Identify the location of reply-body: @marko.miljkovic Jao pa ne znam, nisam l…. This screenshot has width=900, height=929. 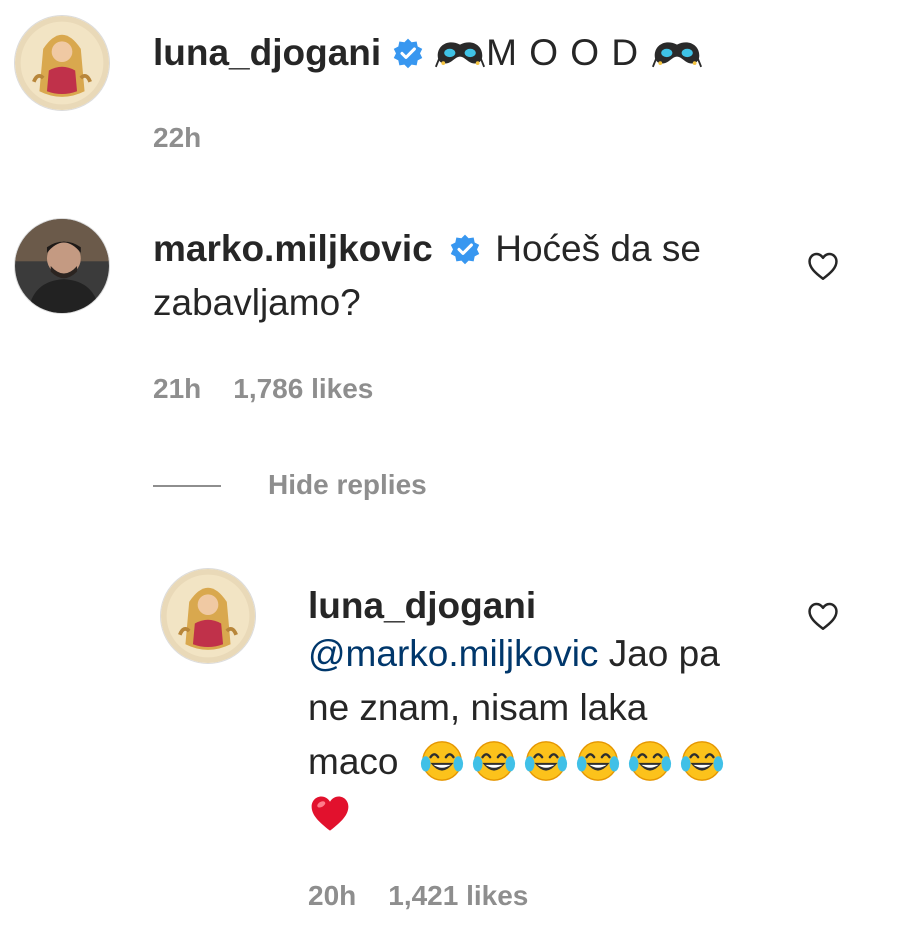
(548, 737).